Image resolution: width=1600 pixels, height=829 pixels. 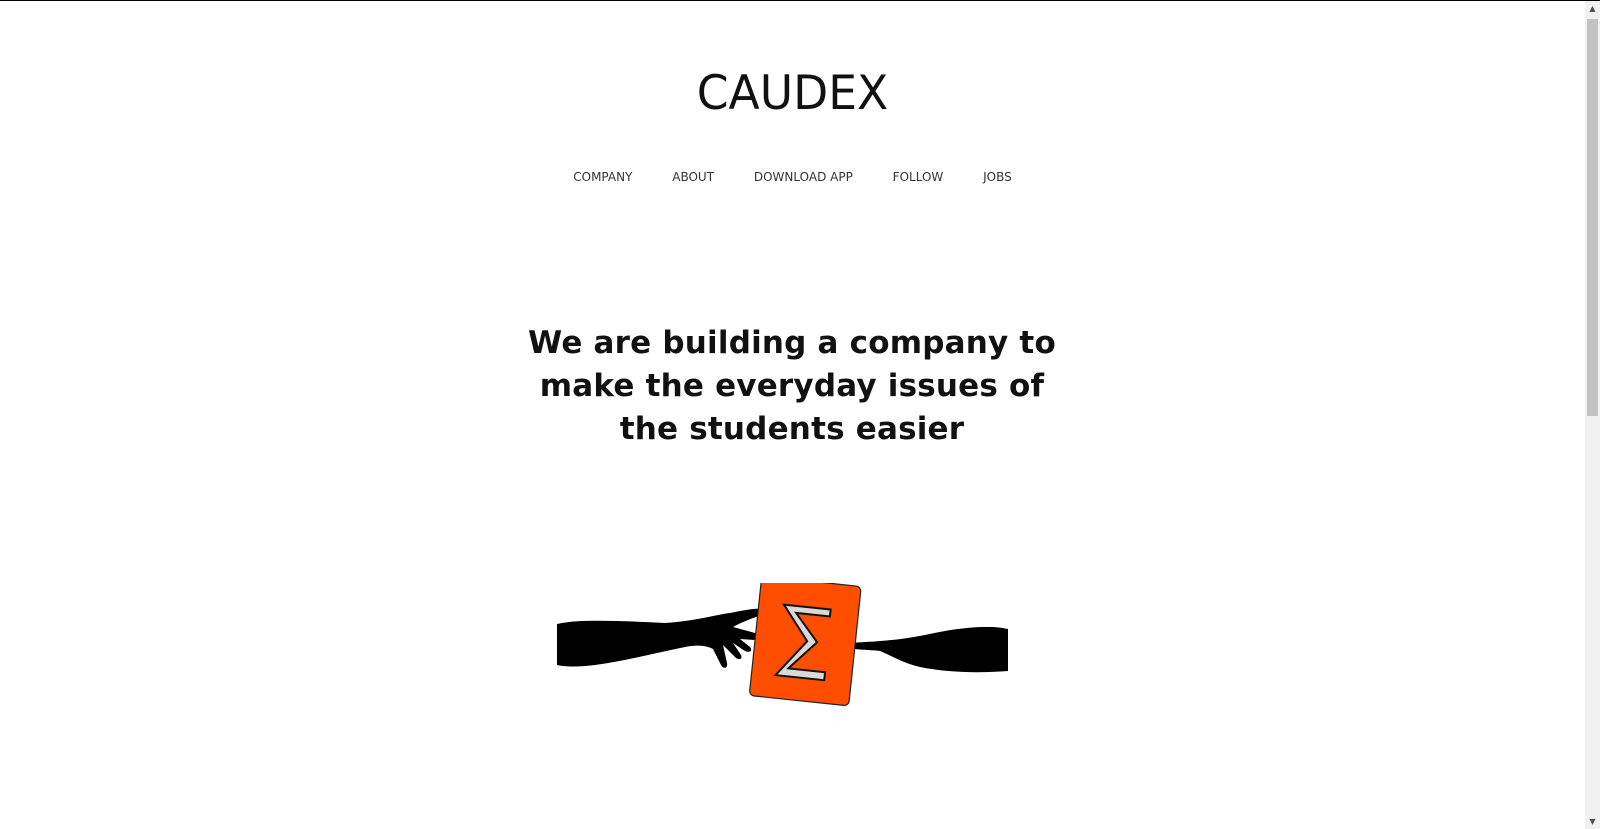 What do you see at coordinates (918, 177) in the screenshot?
I see `nav-item-follow: FOLLOW` at bounding box center [918, 177].